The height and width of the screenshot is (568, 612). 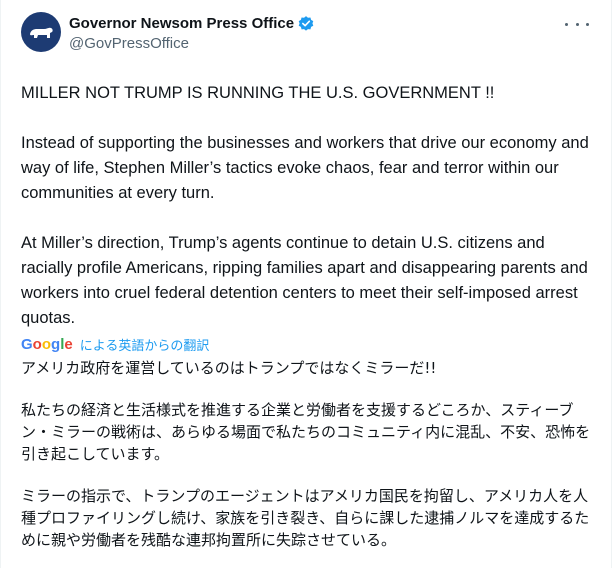 I want to click on author-display-name: Governor Newsom Press Office, so click(x=181, y=24).